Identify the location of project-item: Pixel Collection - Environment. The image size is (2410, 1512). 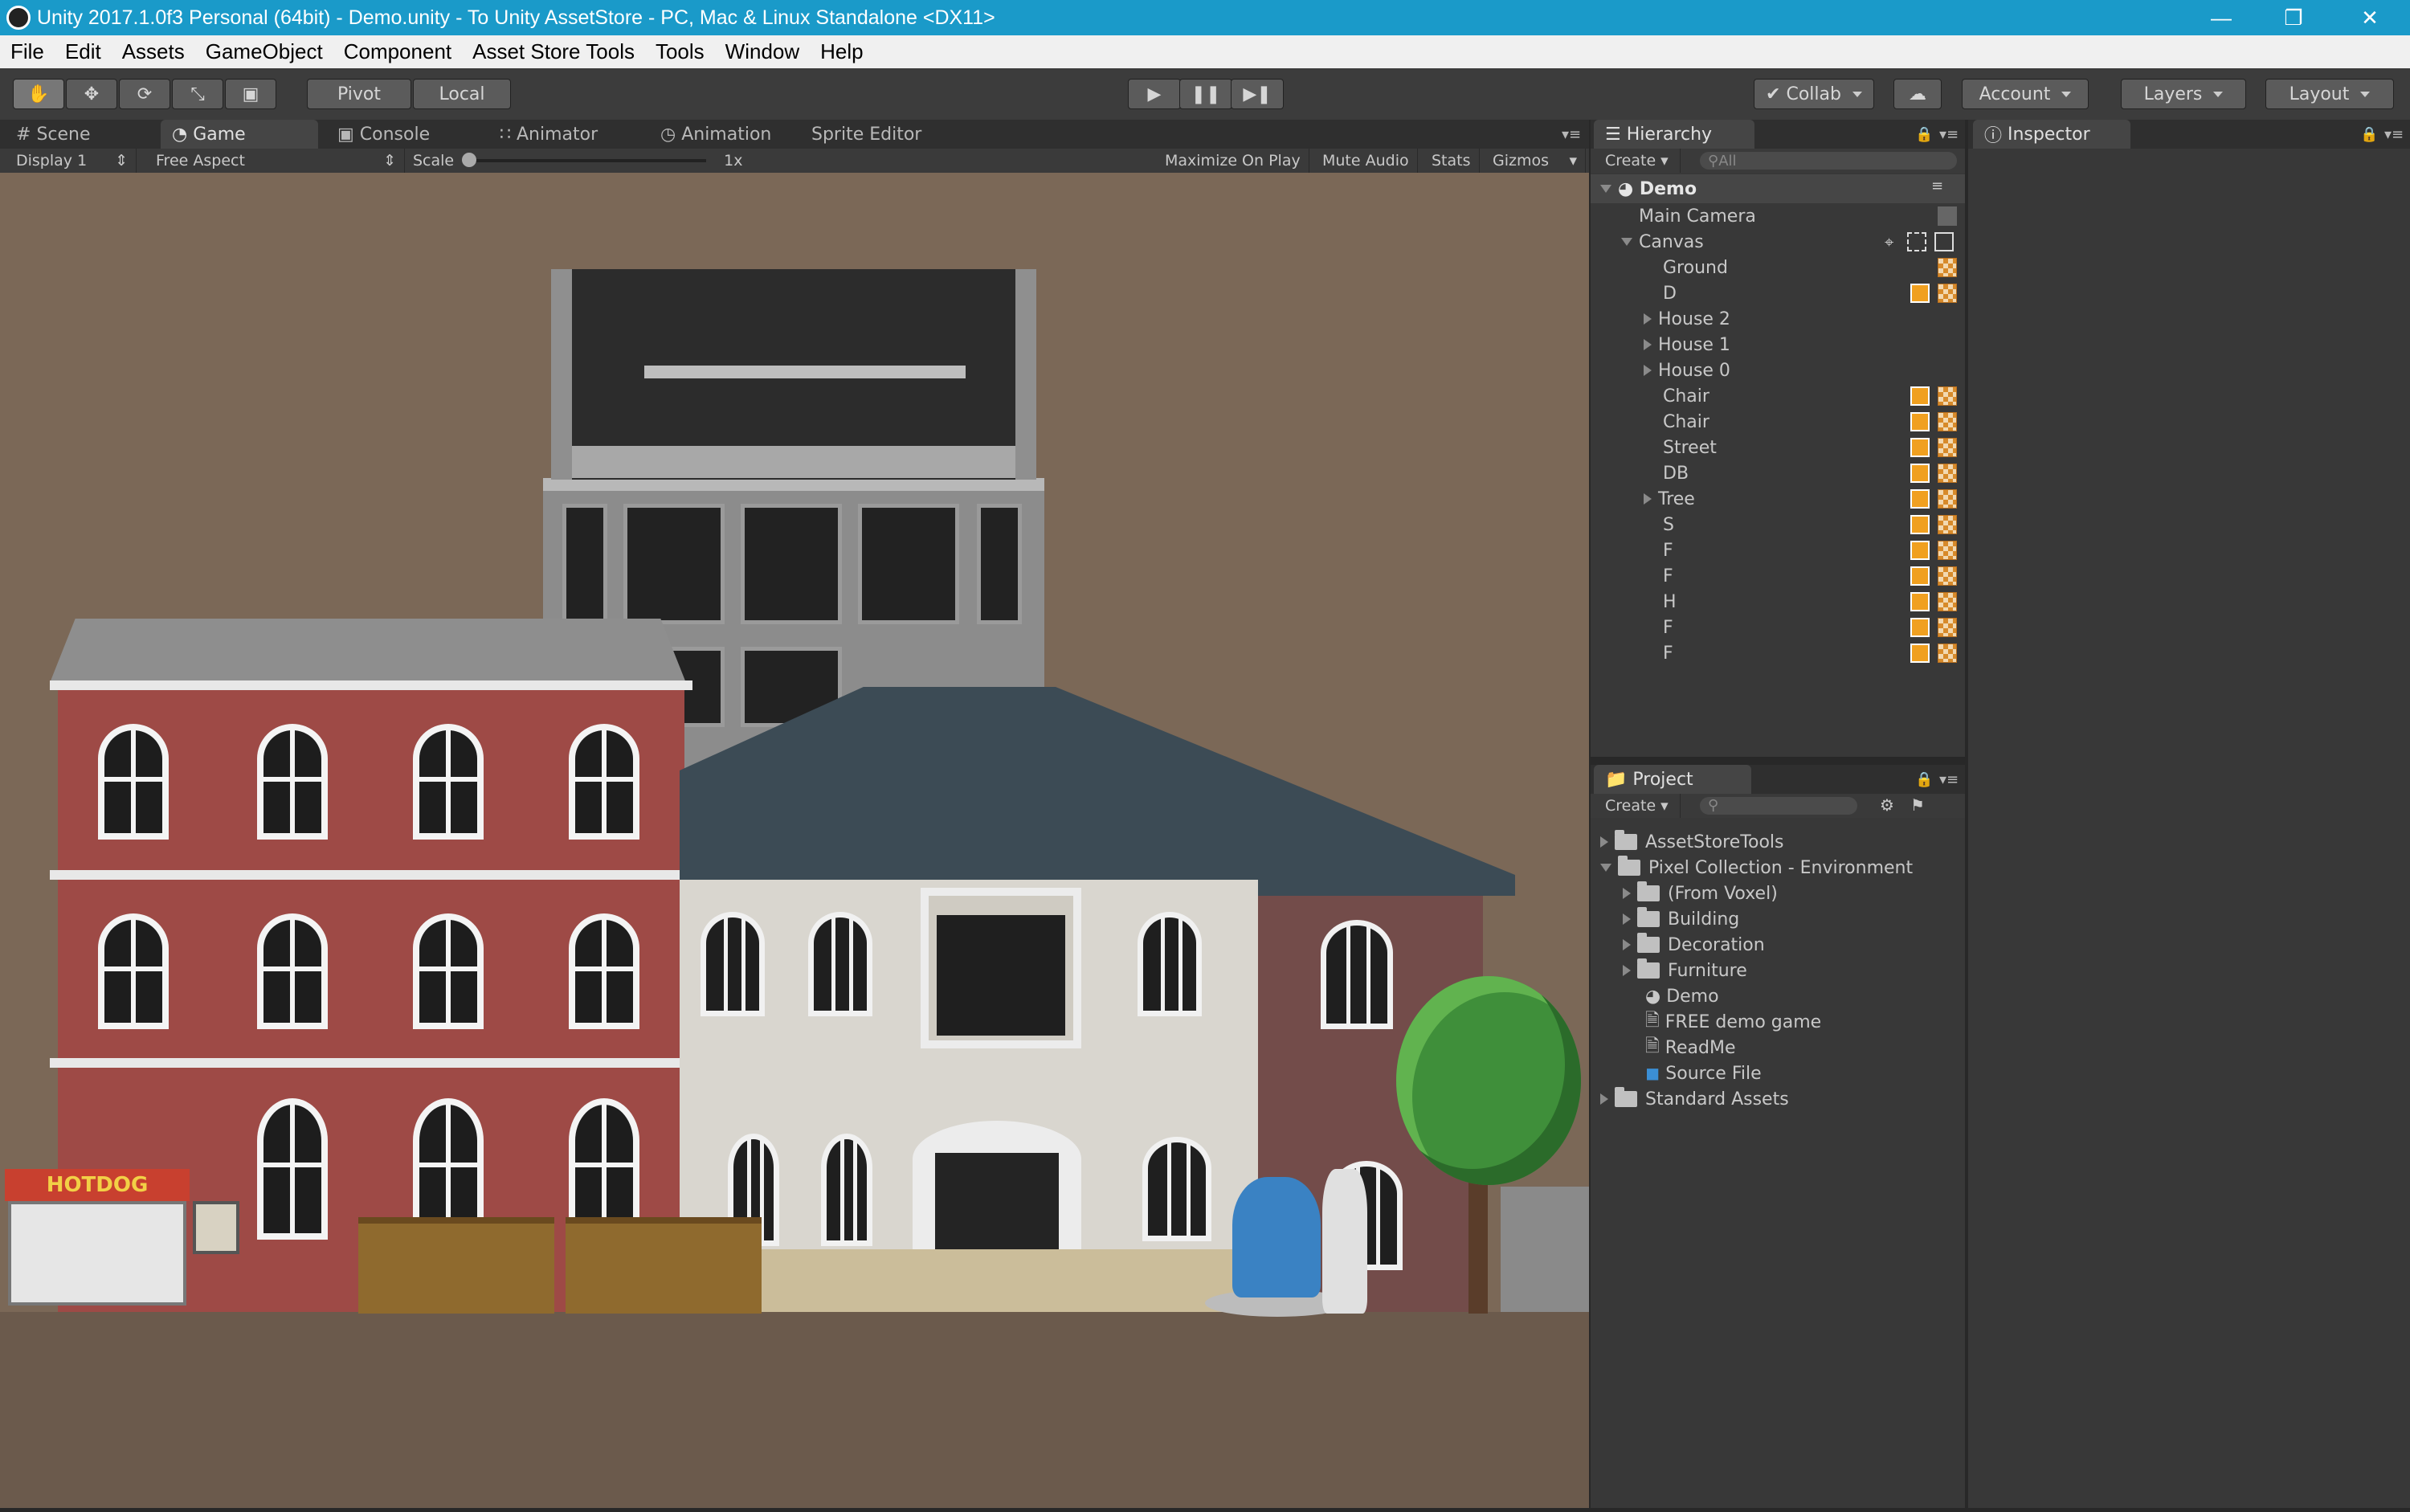
(1785, 868).